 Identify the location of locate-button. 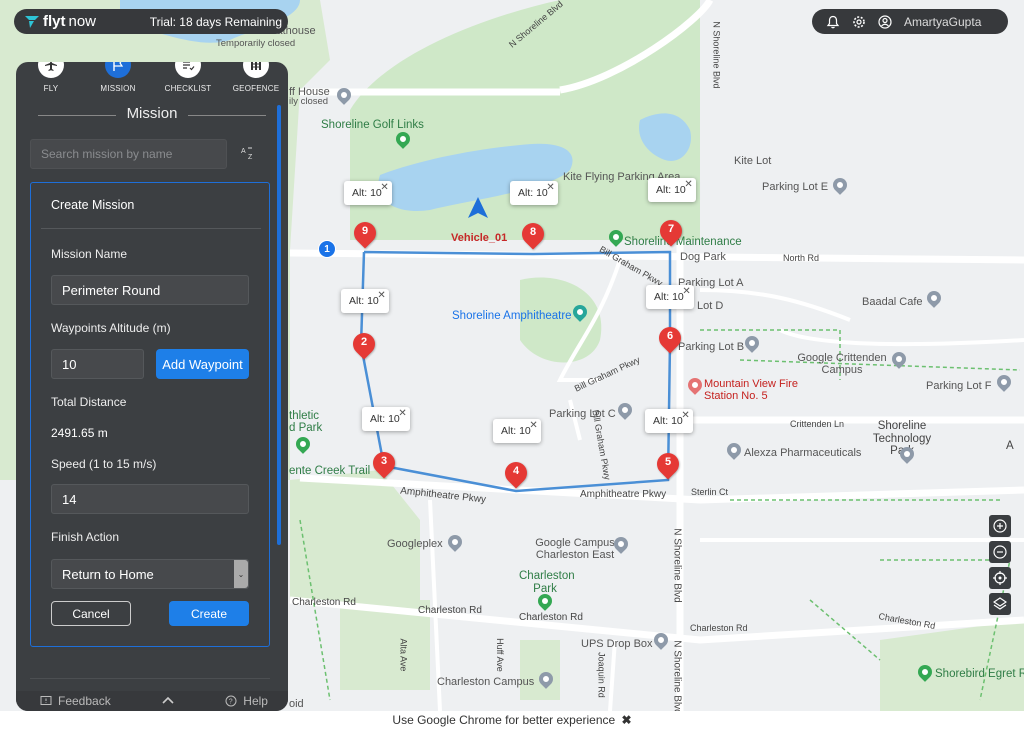
(1000, 578).